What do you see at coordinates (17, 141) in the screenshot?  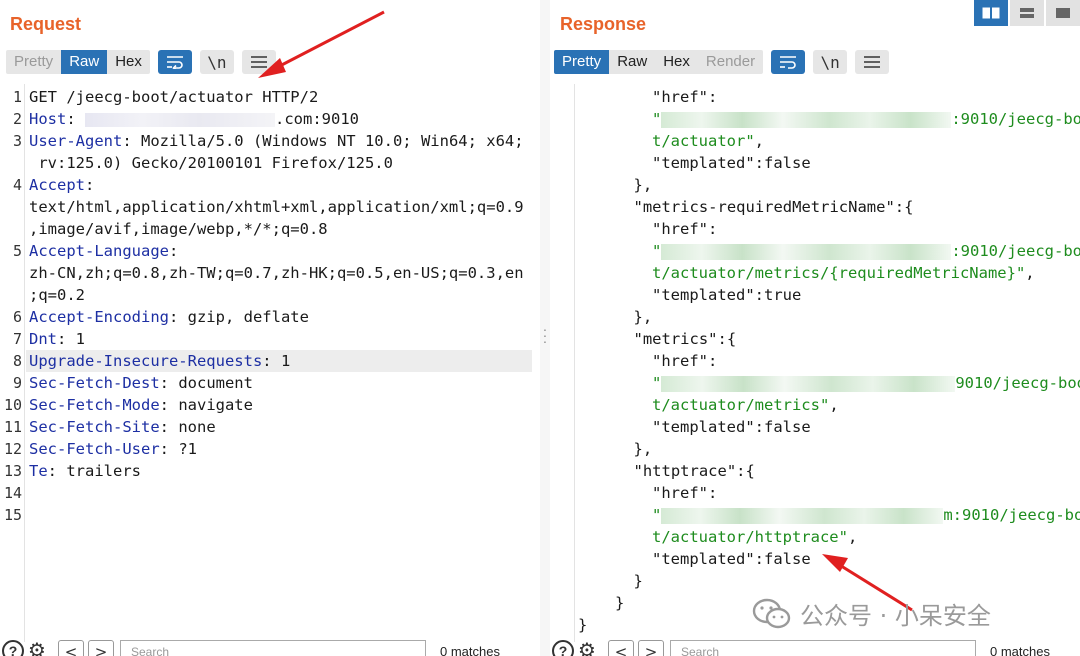 I see `line-number: 3` at bounding box center [17, 141].